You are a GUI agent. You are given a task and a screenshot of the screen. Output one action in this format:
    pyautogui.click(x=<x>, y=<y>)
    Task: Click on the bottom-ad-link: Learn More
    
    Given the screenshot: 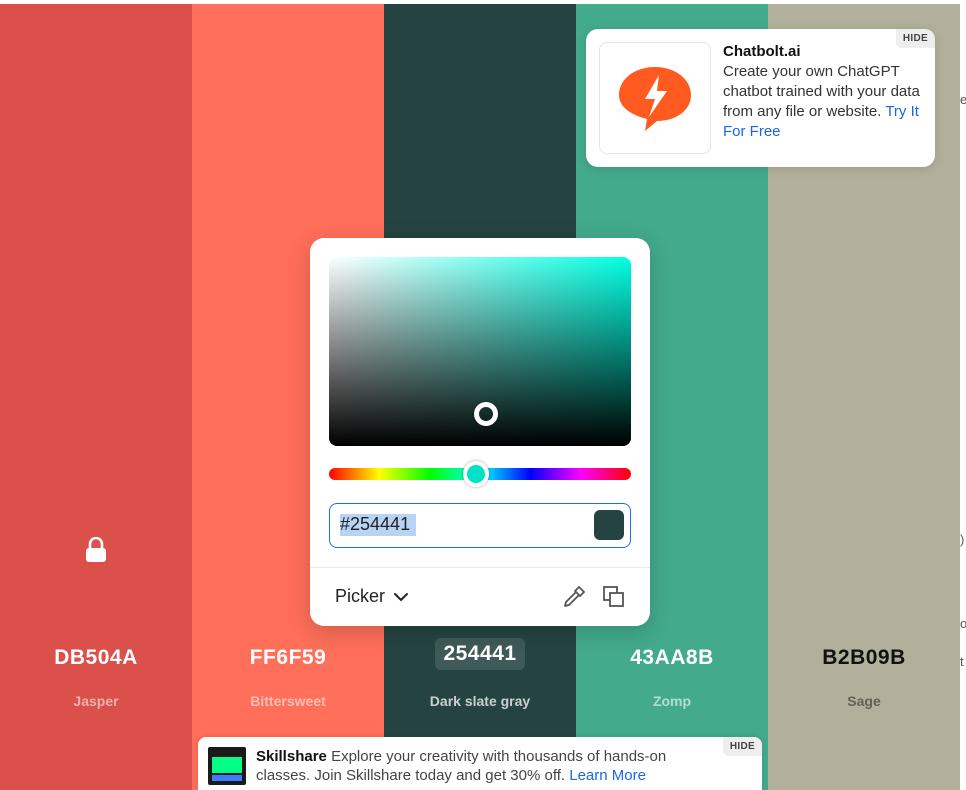 What is the action you would take?
    pyautogui.click(x=607, y=775)
    